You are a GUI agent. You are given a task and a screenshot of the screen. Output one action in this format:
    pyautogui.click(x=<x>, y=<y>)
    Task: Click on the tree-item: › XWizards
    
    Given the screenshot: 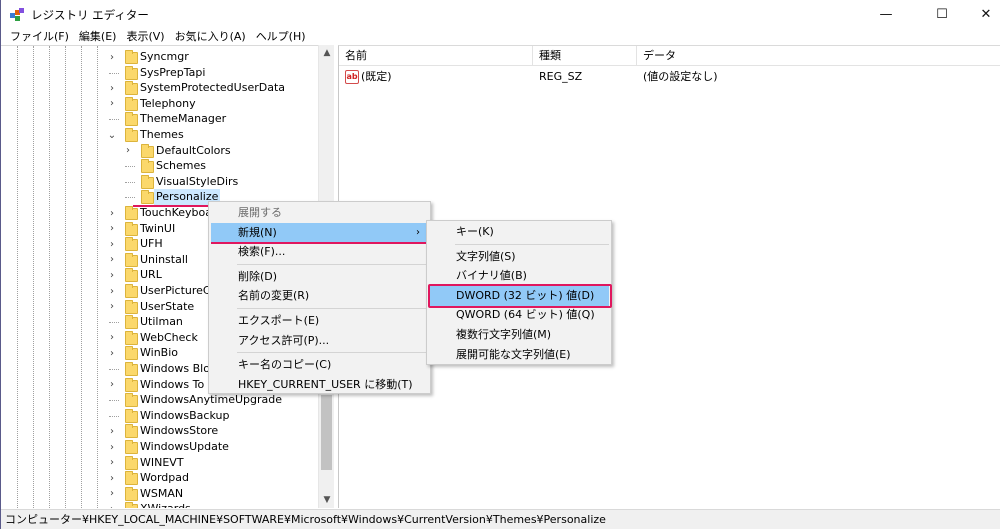 What is the action you would take?
    pyautogui.click(x=159, y=504)
    